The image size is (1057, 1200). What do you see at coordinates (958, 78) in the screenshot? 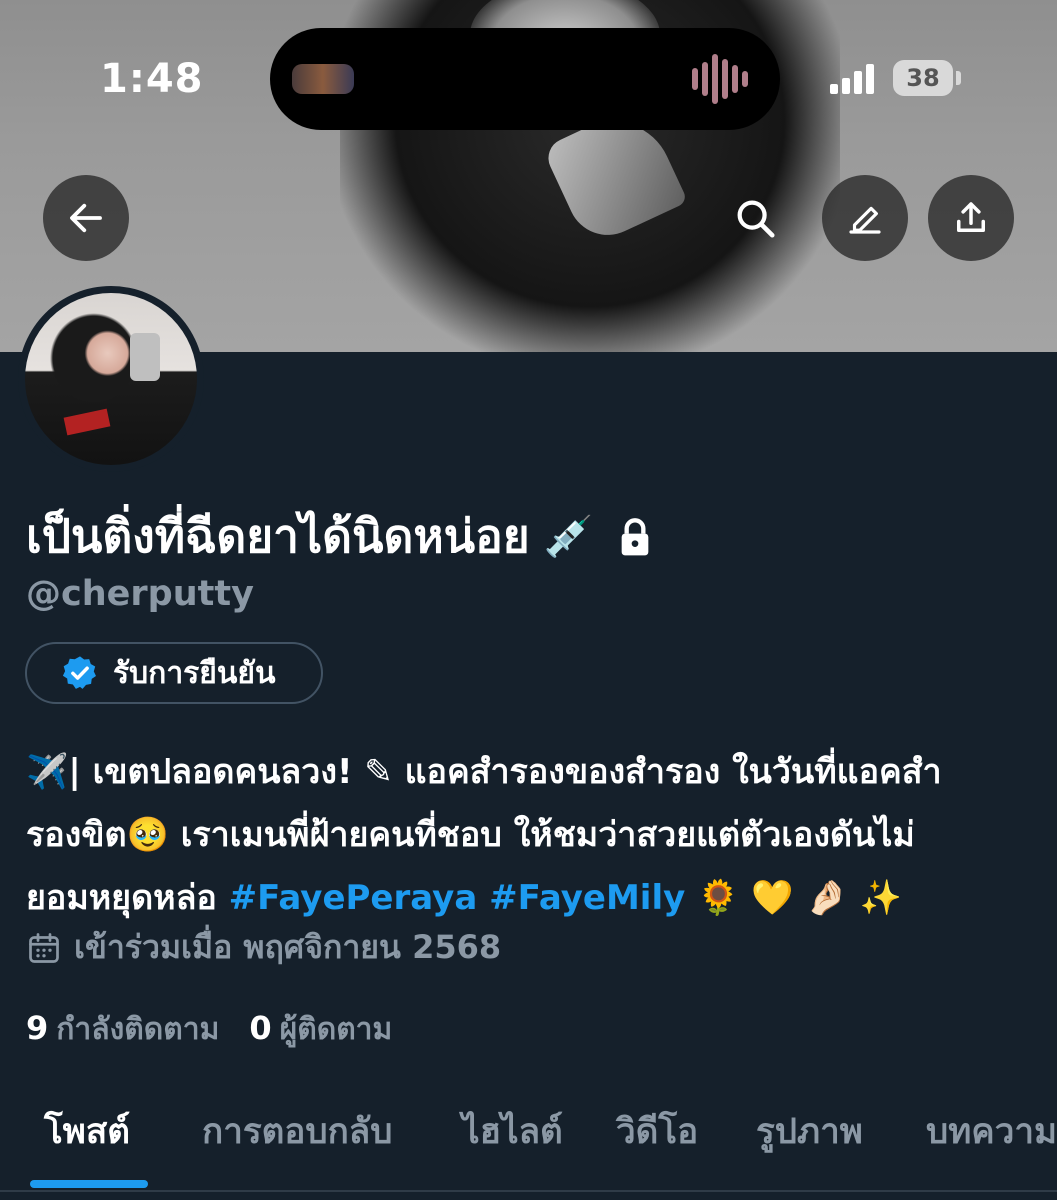
I see `battery-tip` at bounding box center [958, 78].